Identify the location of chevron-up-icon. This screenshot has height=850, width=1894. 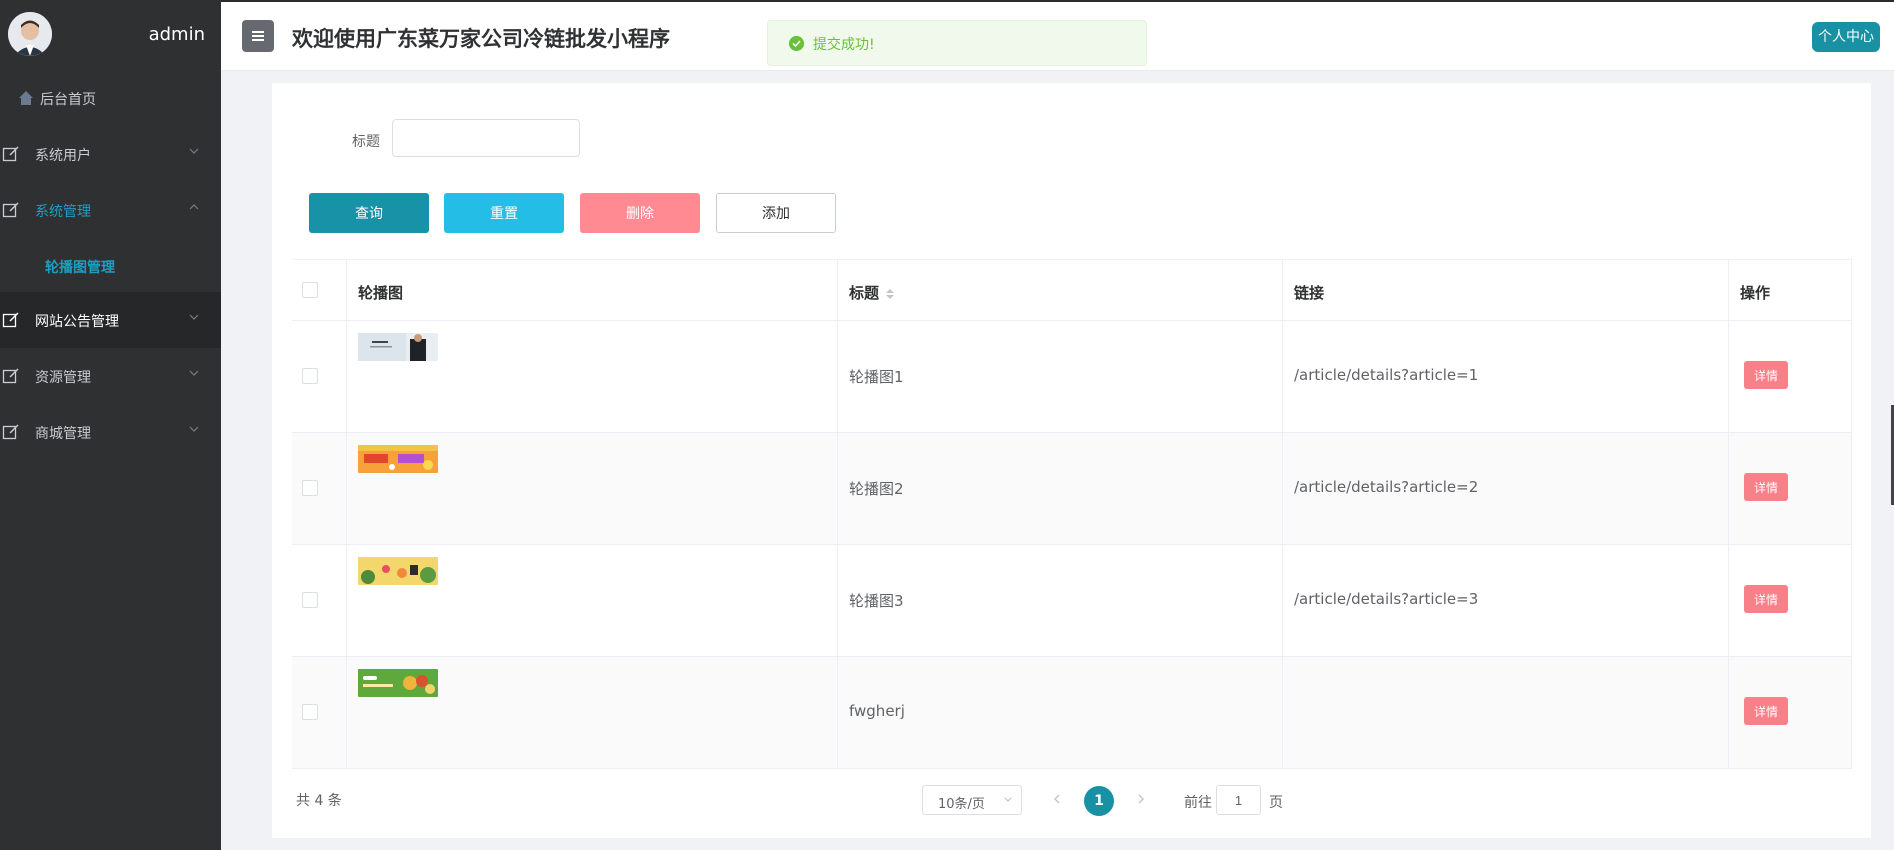
(194, 207).